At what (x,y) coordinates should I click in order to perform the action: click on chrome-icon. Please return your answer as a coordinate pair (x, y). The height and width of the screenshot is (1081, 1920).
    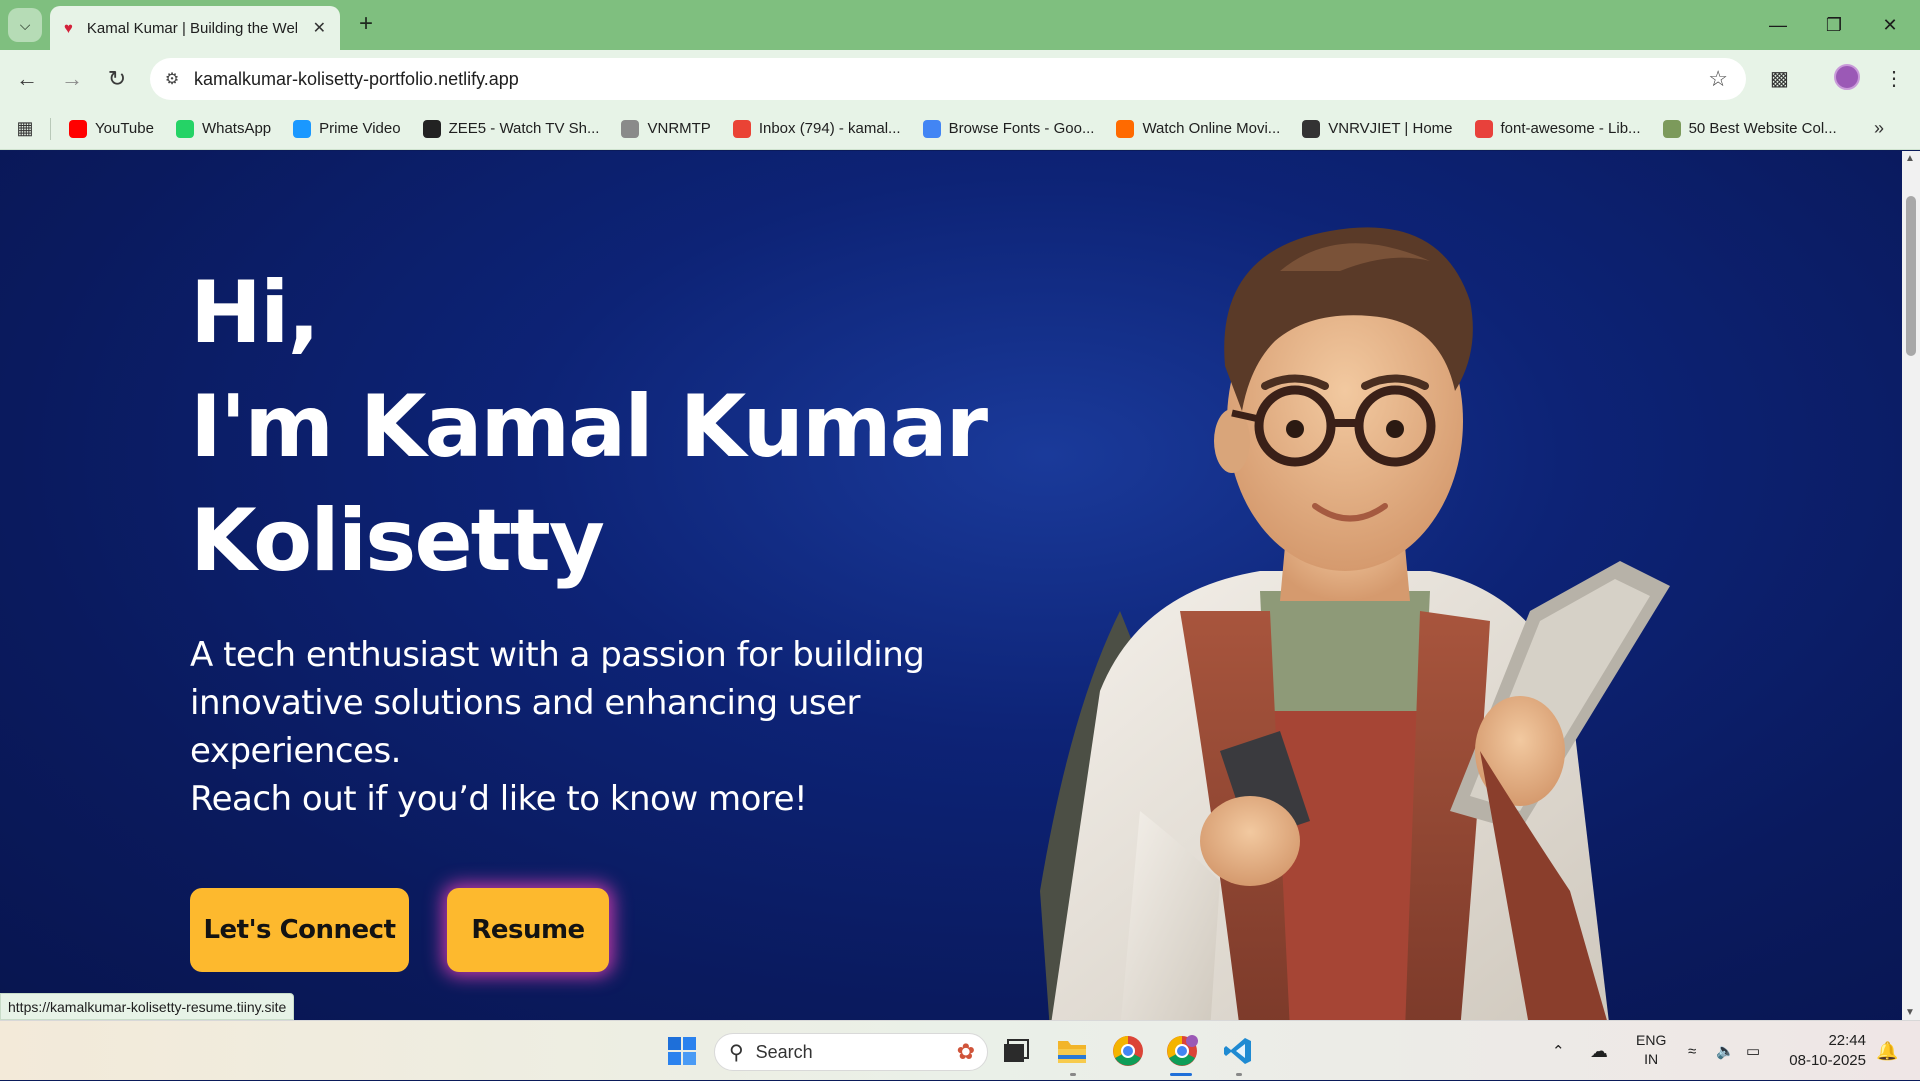
    Looking at the image, I should click on (1128, 1051).